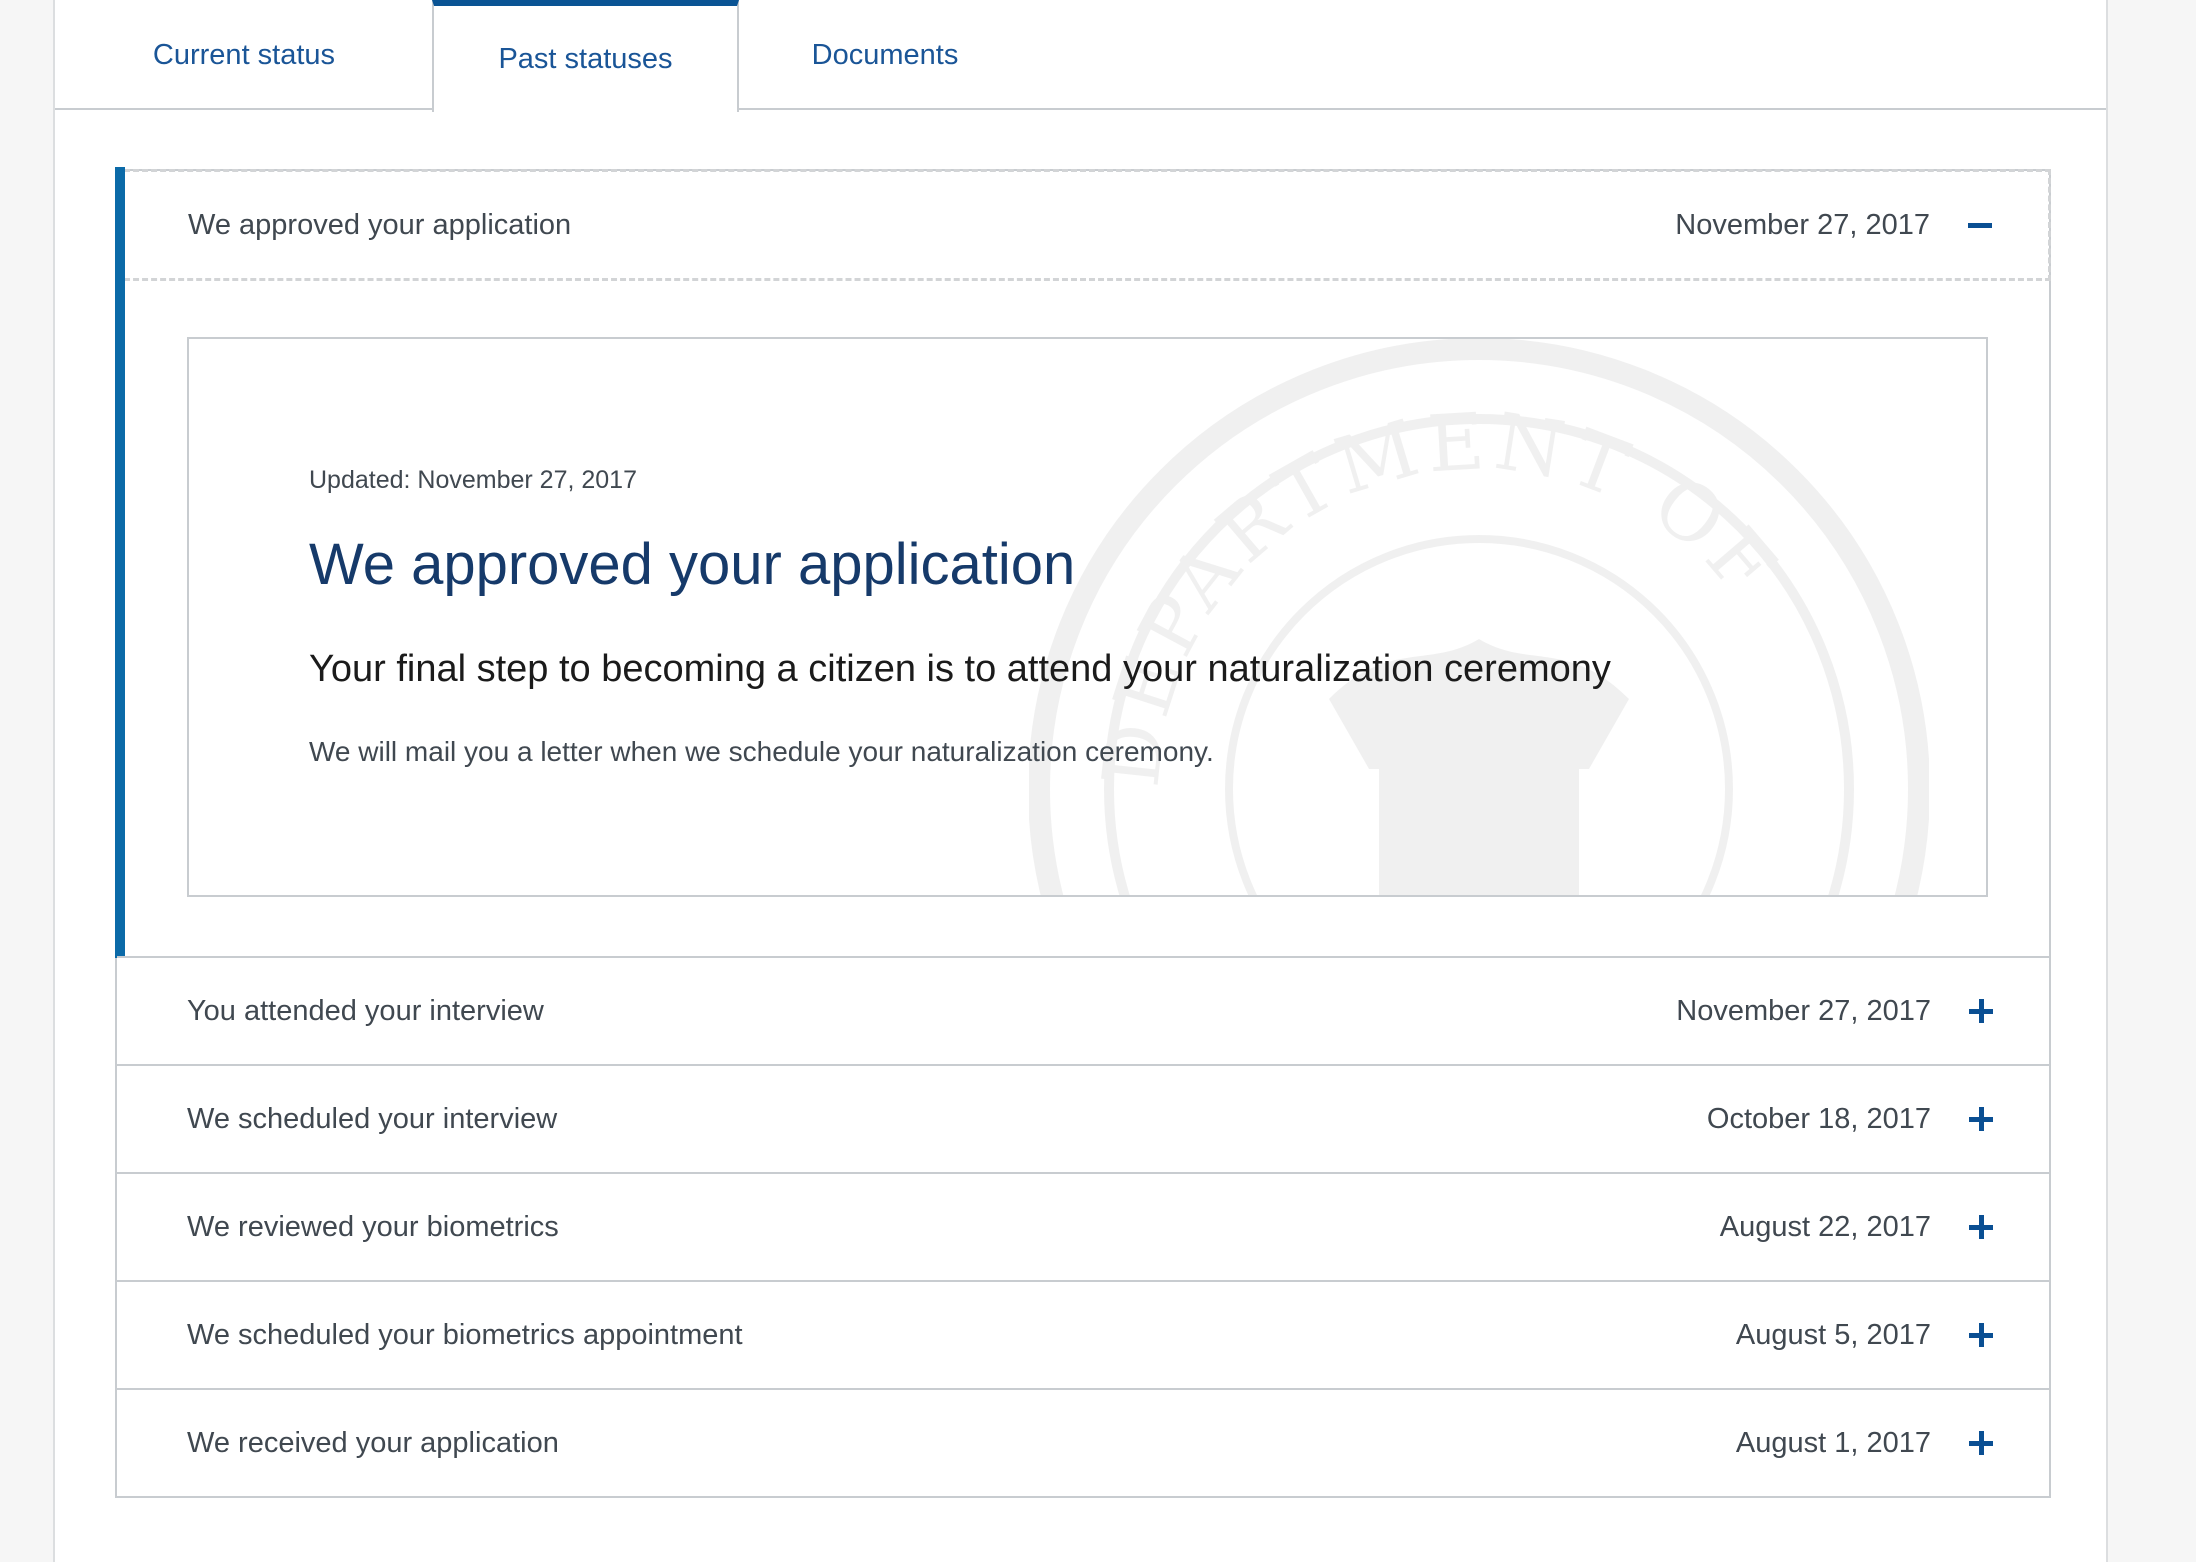 The image size is (2196, 1562). Describe the element at coordinates (465, 1334) in the screenshot. I see `accordion-item-title: We scheduled your biometrics appointment` at that location.